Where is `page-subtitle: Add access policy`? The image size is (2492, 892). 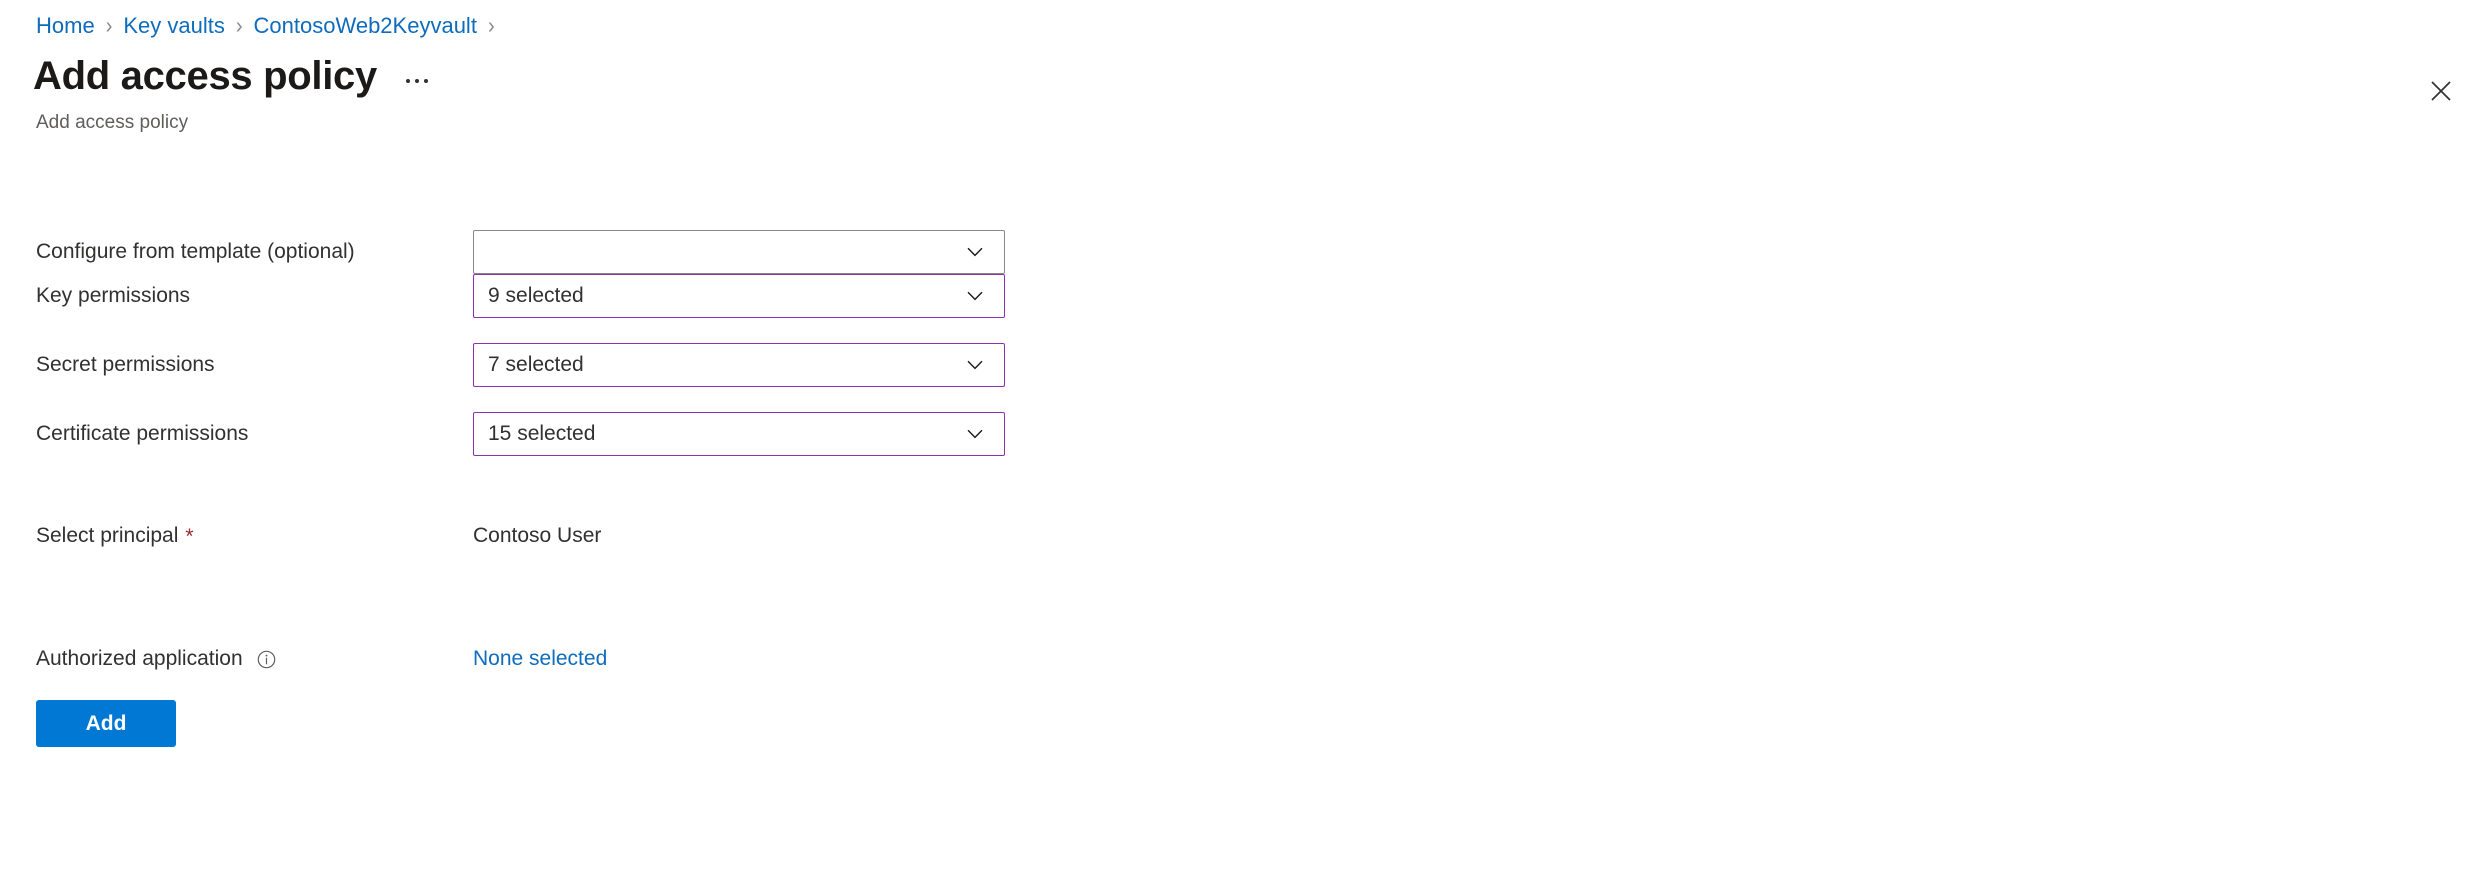
page-subtitle: Add access policy is located at coordinates (112, 122).